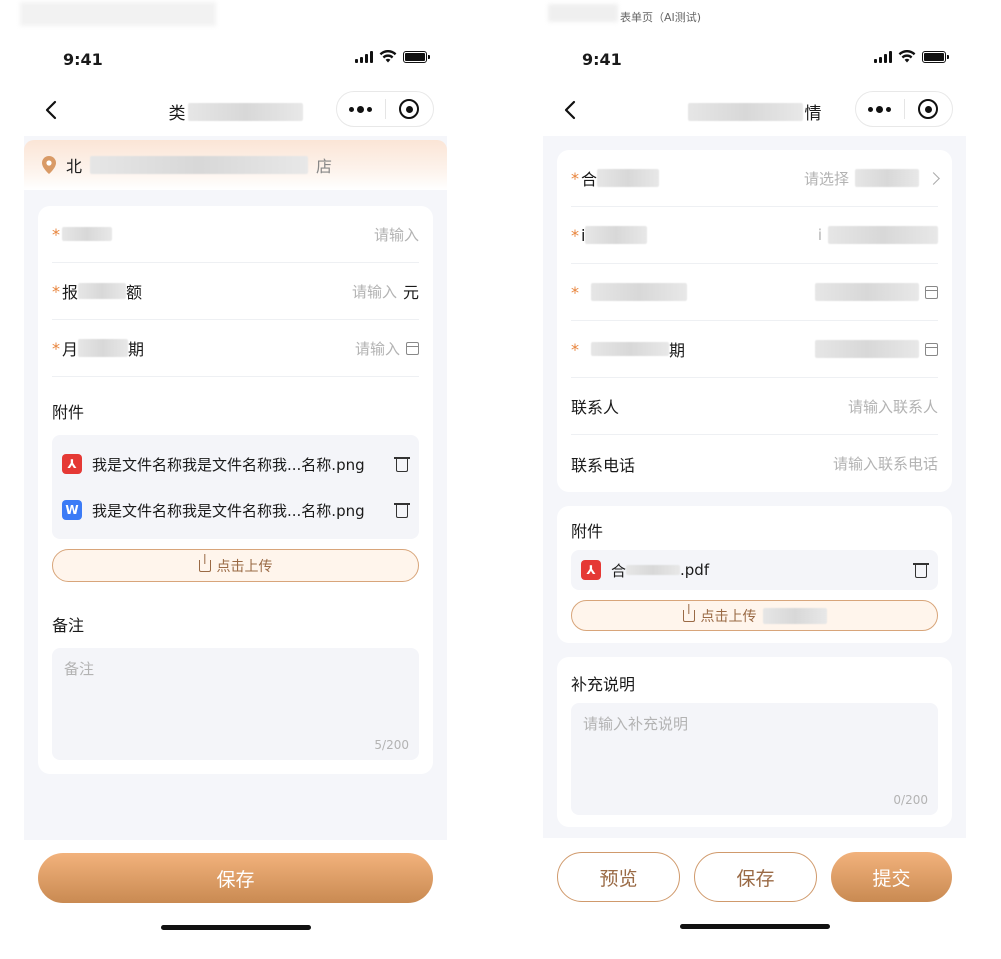  Describe the element at coordinates (754, 235) in the screenshot. I see `form-row-input: * i i` at that location.